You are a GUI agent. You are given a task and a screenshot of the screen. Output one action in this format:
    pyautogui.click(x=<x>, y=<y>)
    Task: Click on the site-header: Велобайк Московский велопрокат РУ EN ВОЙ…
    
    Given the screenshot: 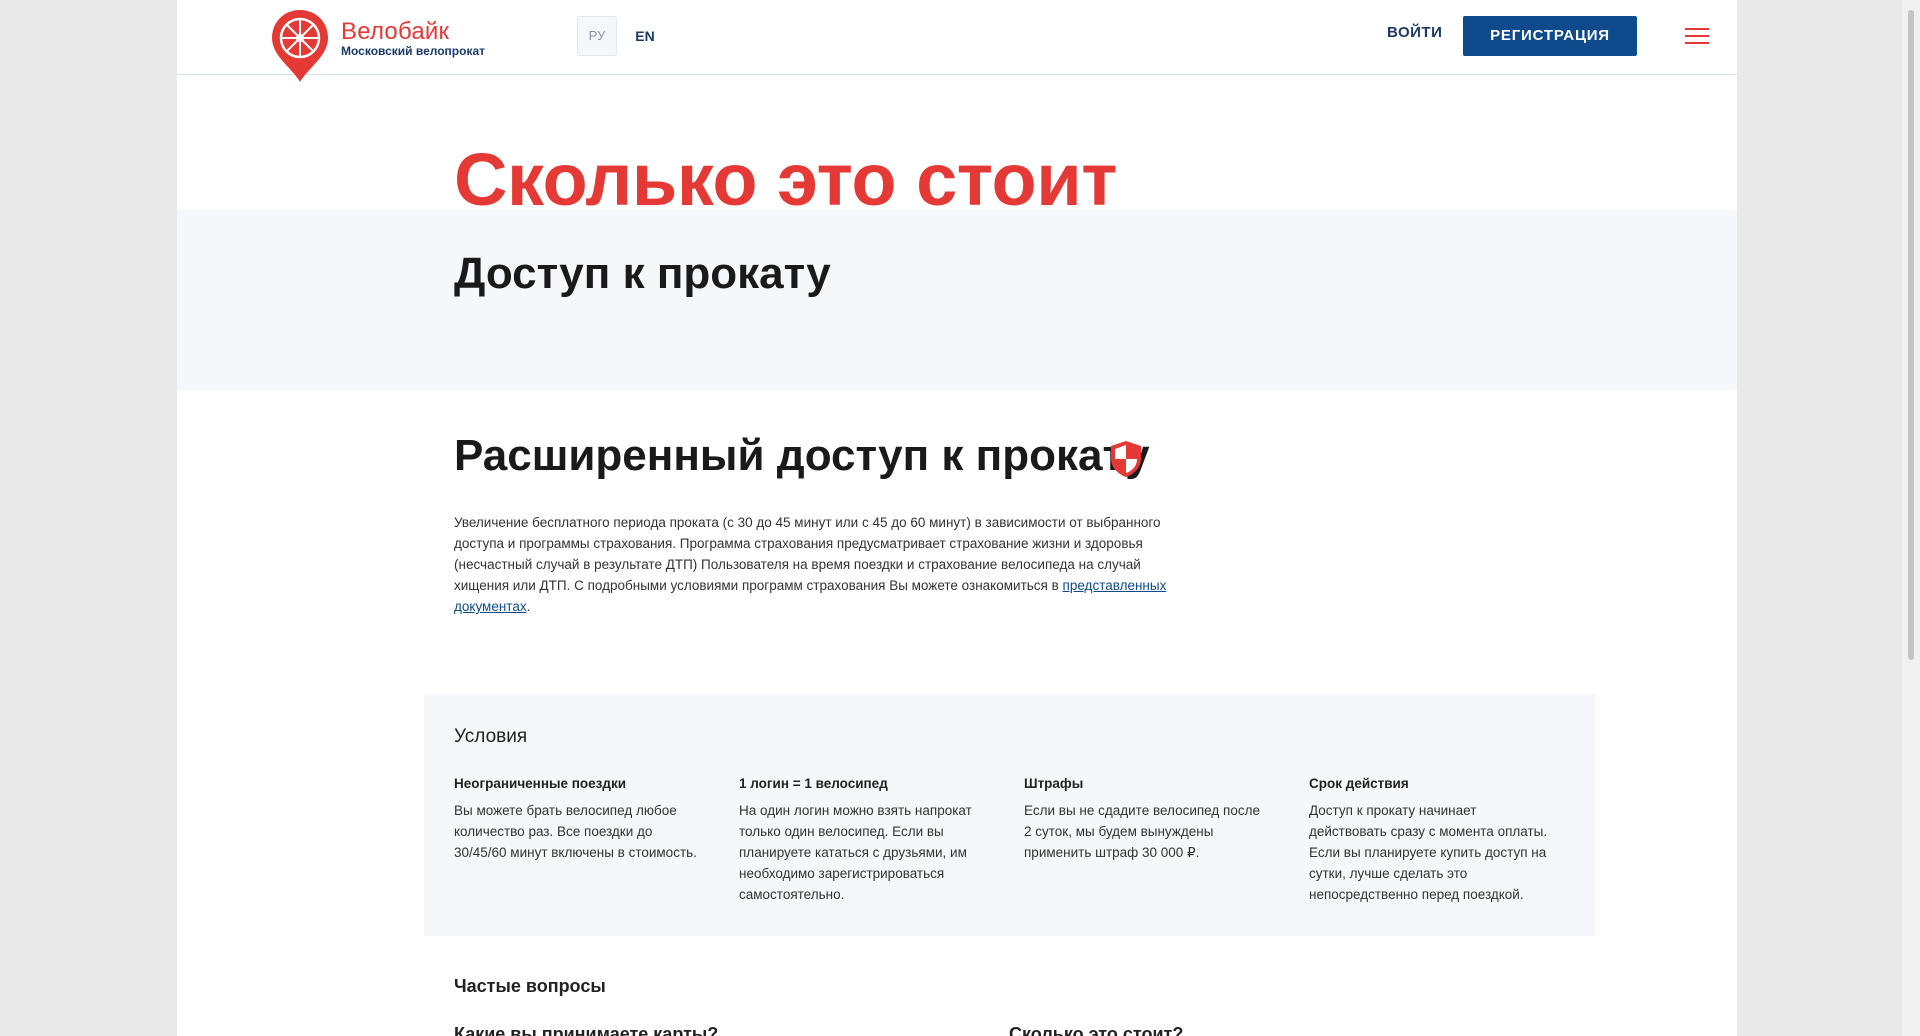 What is the action you would take?
    pyautogui.click(x=957, y=41)
    